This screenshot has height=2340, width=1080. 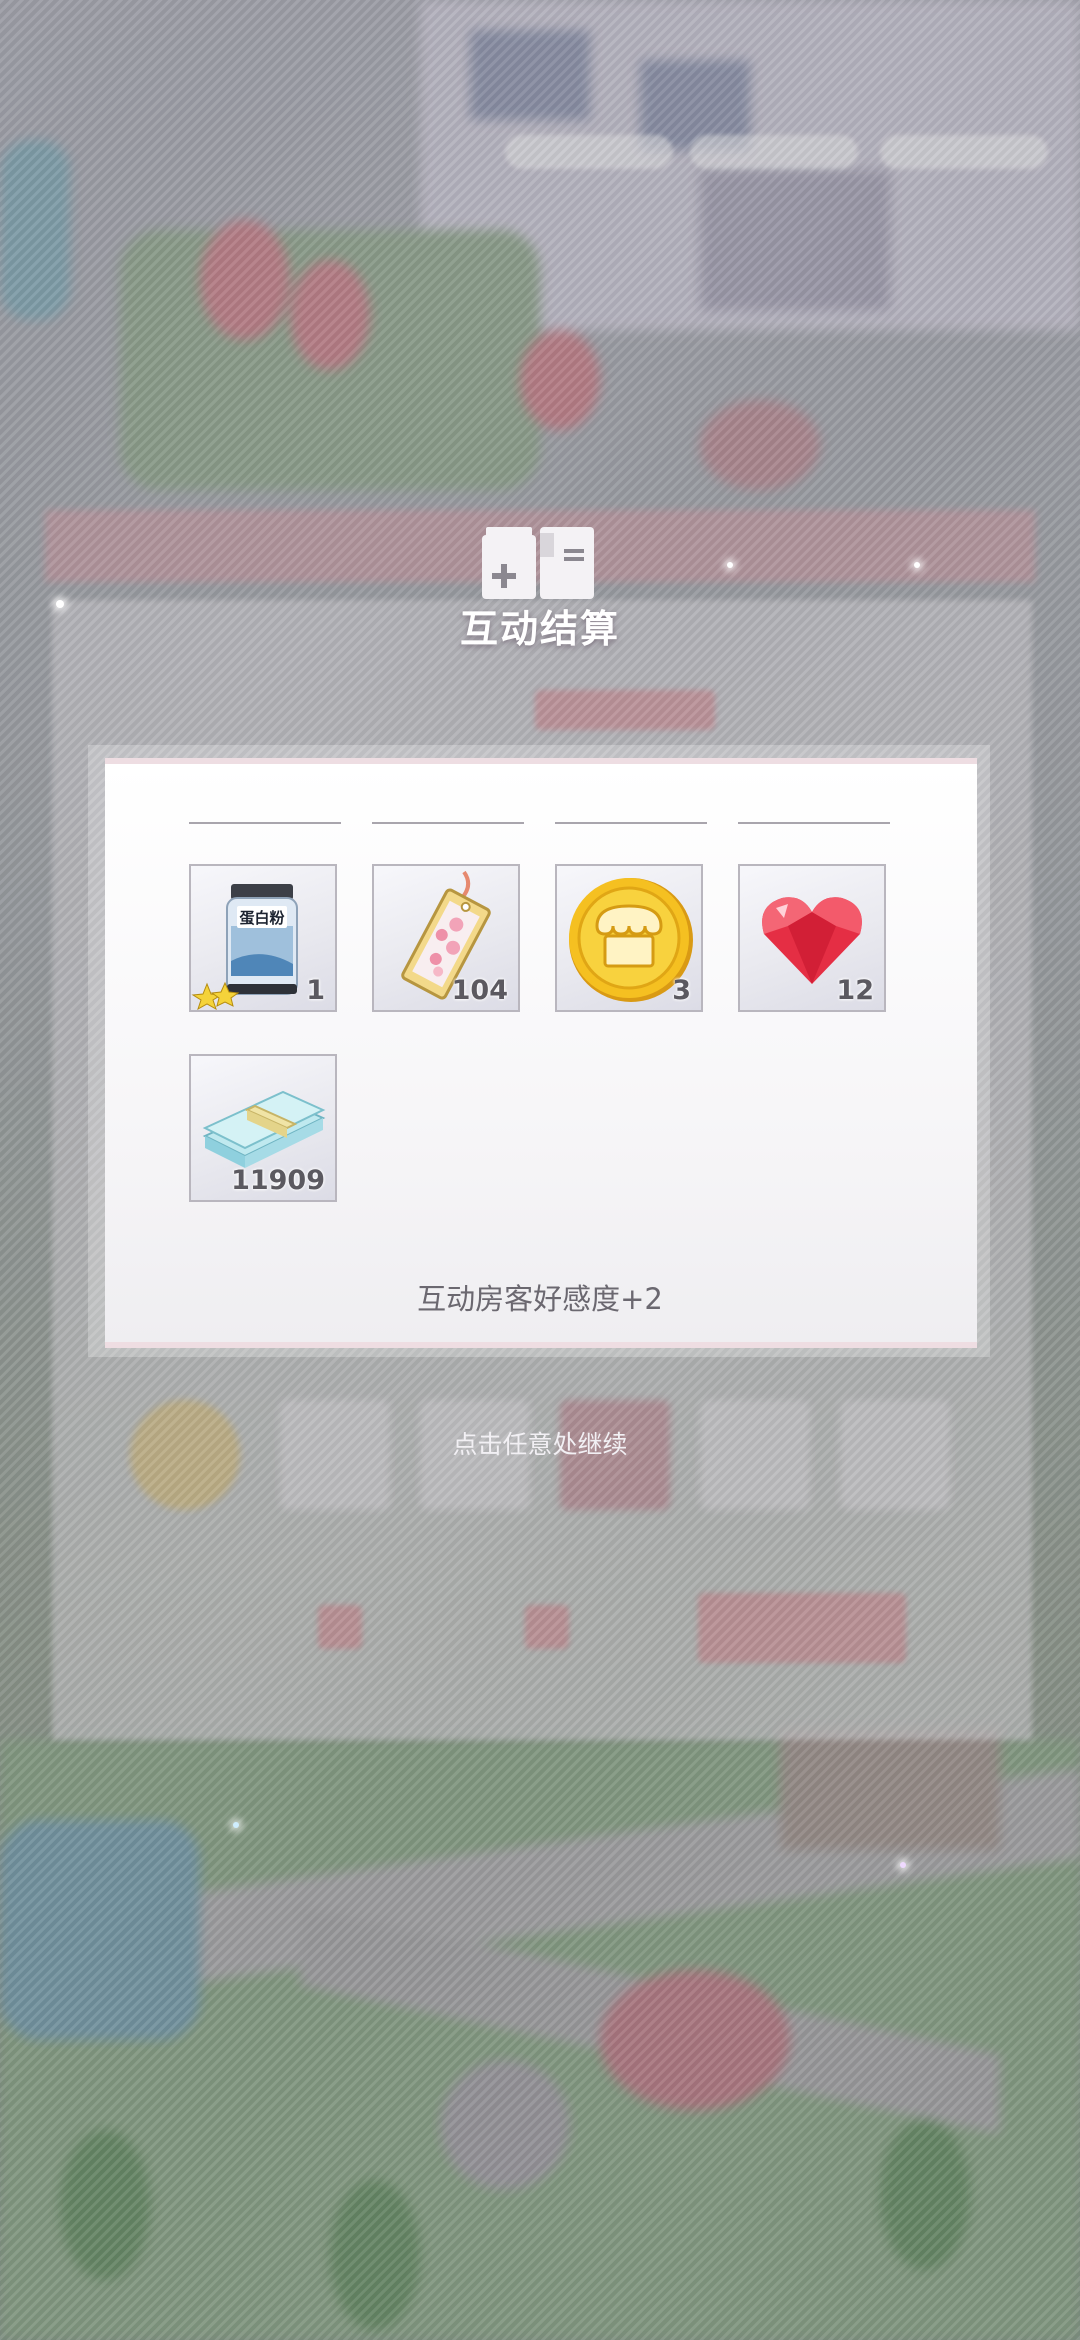 I want to click on affinity-bonus-text: 互动房客好感度+2, so click(x=540, y=1299).